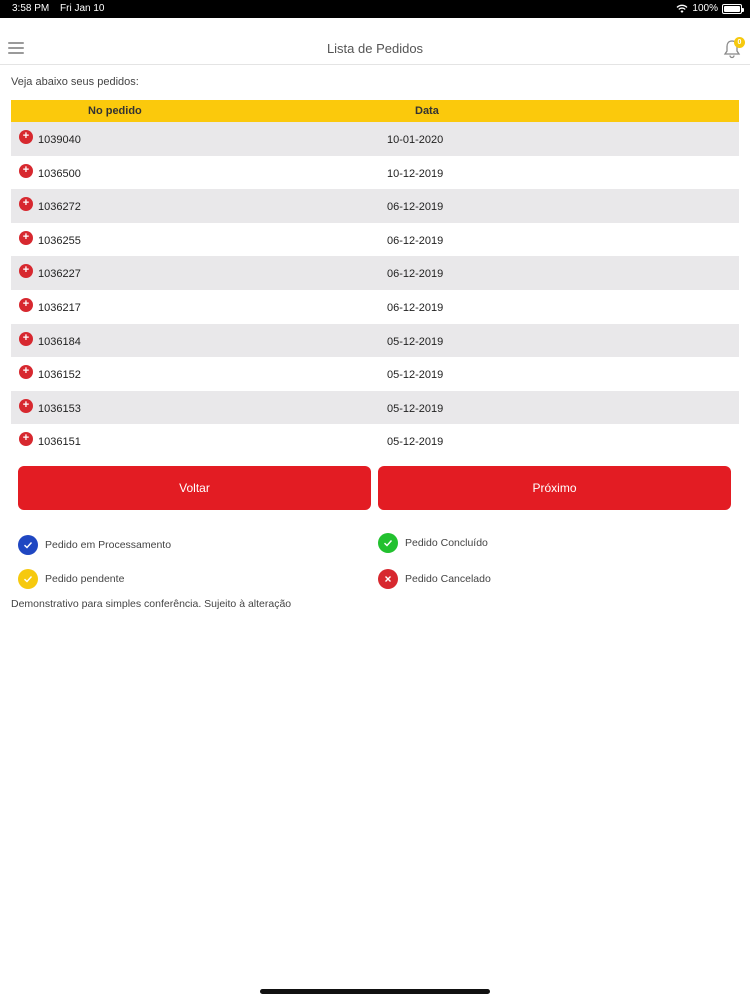  Describe the element at coordinates (375, 340) in the screenshot. I see `table-row: +1036184 05-12-2019` at that location.